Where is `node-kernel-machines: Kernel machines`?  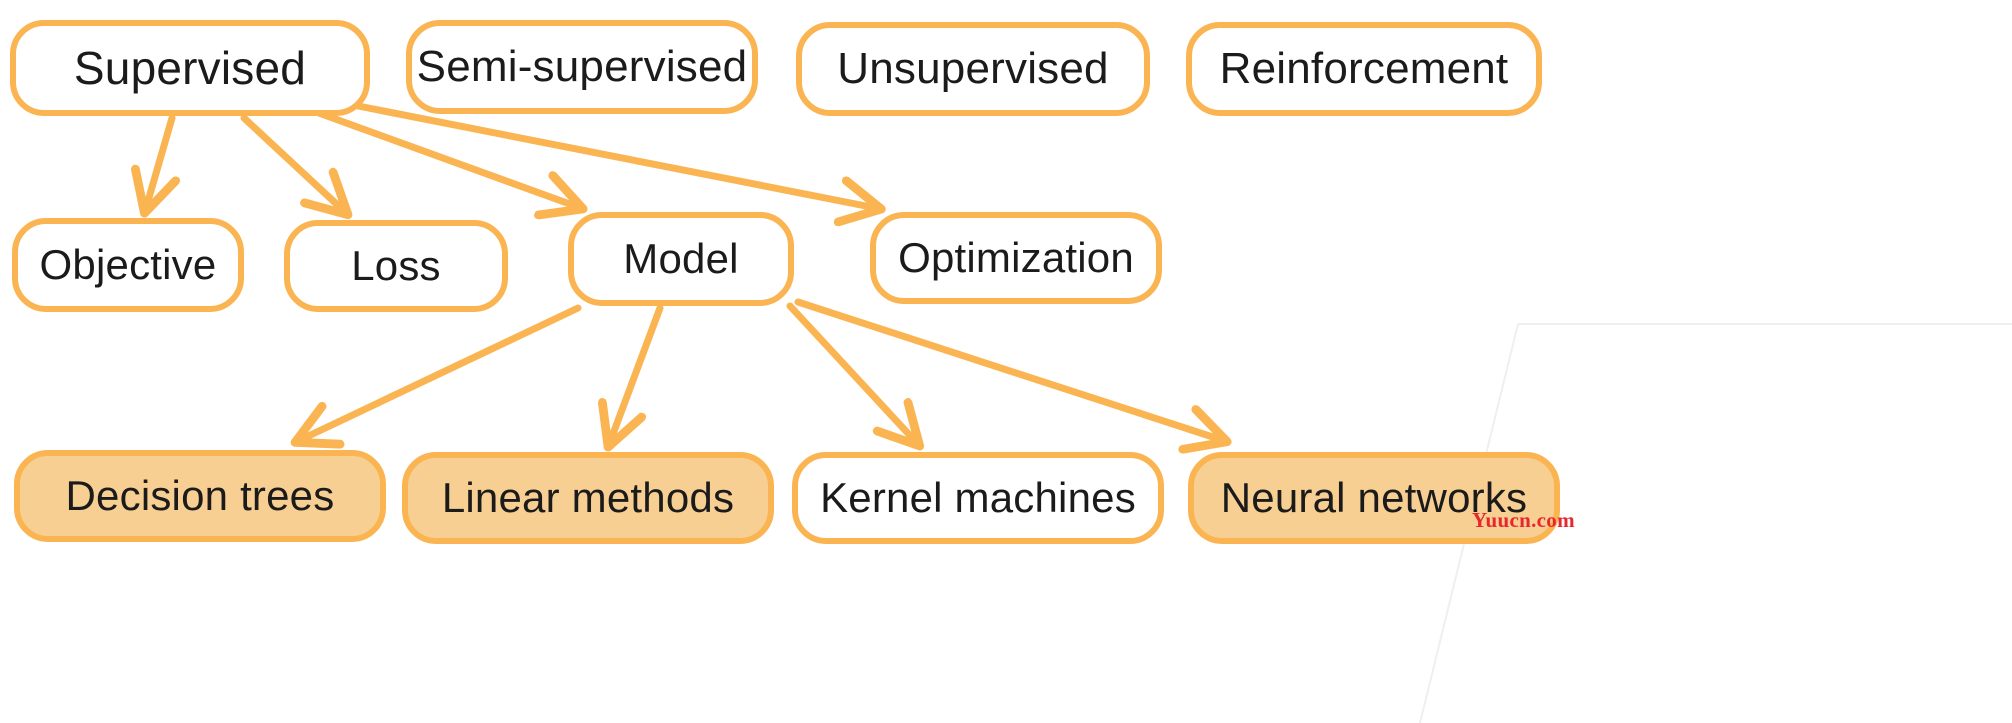
node-kernel-machines: Kernel machines is located at coordinates (978, 498).